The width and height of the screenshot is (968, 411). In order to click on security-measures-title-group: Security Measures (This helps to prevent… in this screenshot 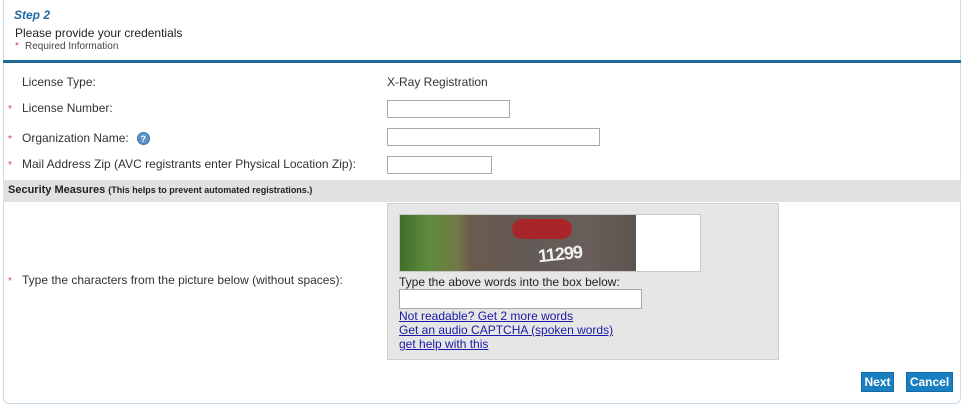, I will do `click(160, 190)`.